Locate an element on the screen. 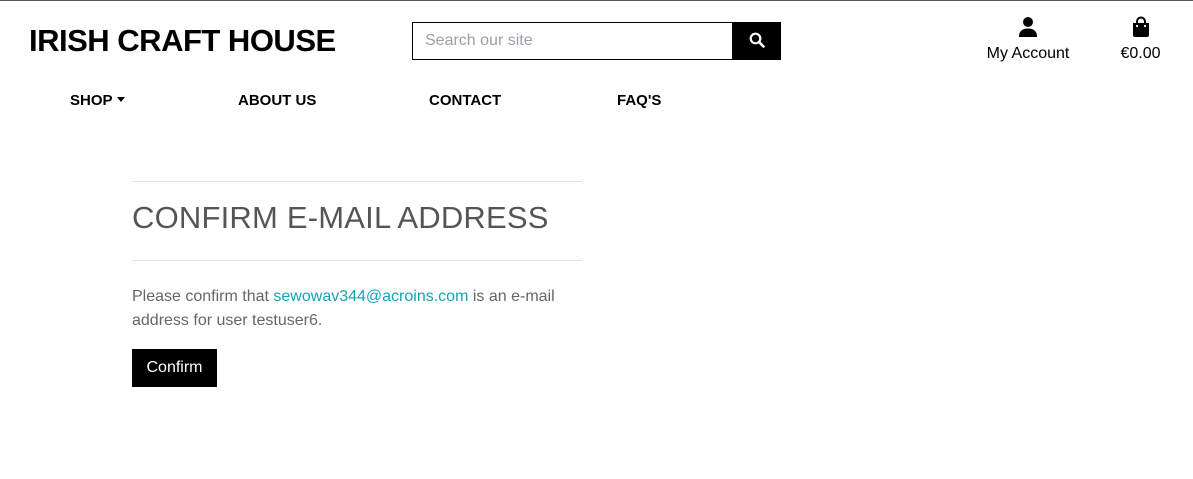 This screenshot has width=1193, height=479. nav-about-us: ABOUT US is located at coordinates (277, 101).